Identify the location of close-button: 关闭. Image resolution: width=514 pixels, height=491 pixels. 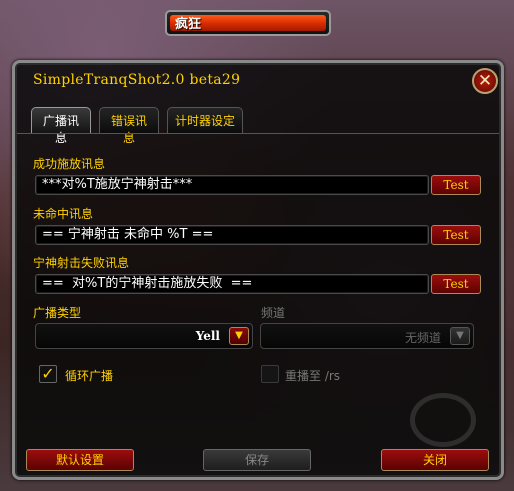
(435, 460).